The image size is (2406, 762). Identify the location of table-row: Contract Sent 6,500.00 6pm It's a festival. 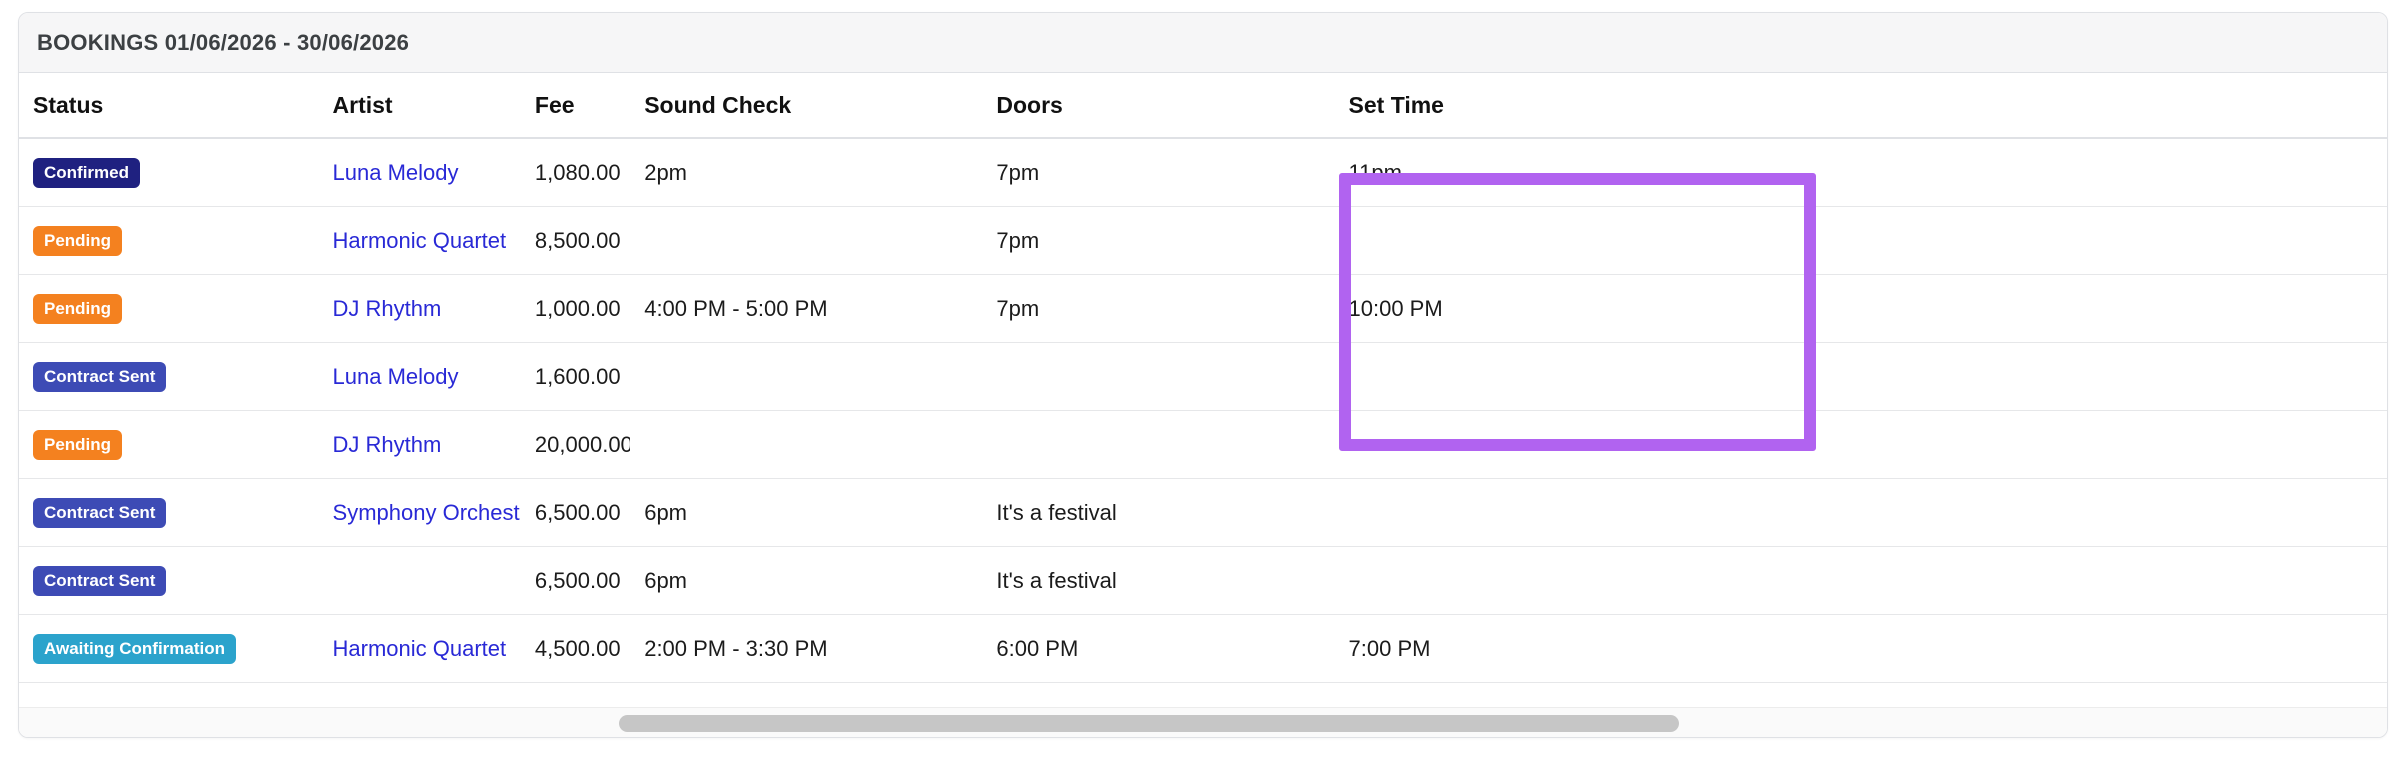
(1203, 580).